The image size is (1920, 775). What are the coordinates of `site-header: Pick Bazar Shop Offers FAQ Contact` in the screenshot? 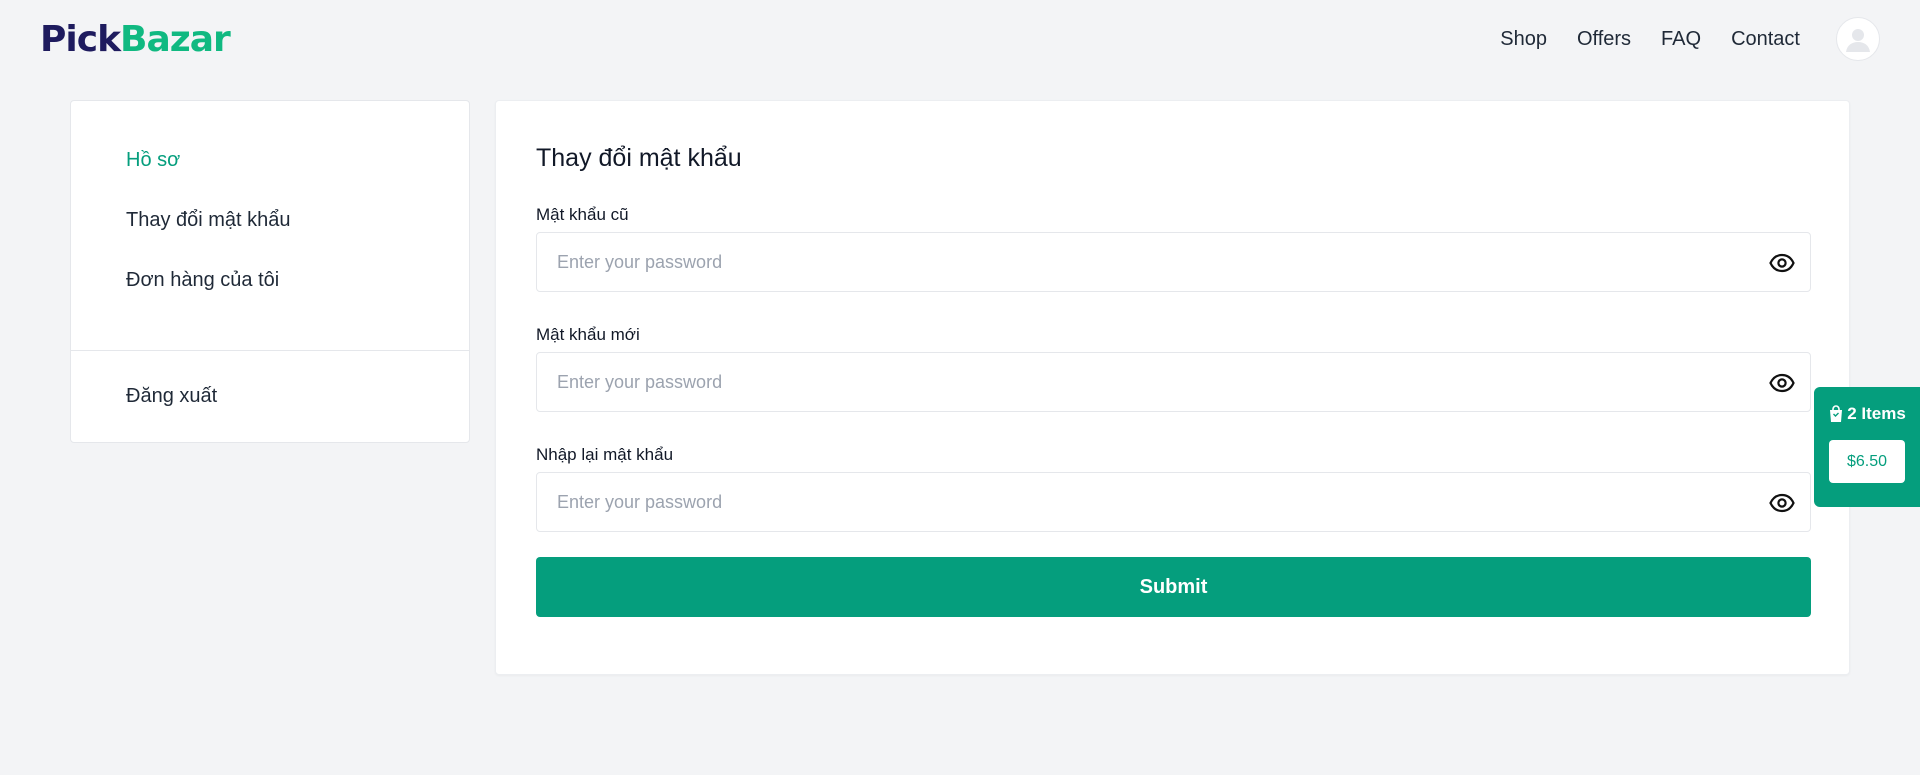 It's located at (960, 39).